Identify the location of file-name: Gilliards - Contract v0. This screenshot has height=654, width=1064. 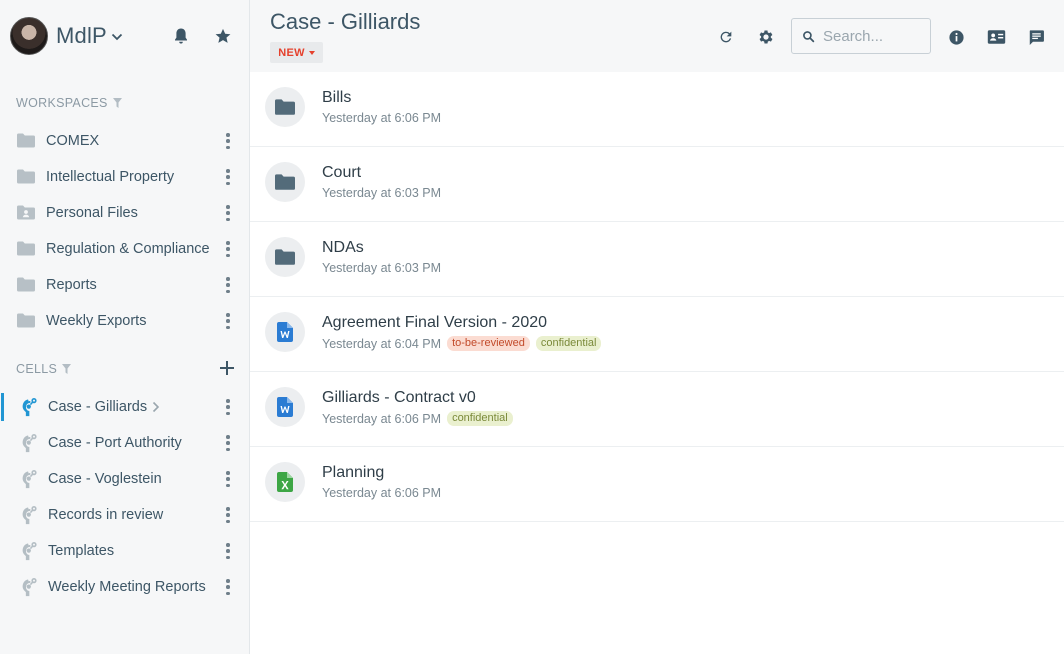
(399, 397).